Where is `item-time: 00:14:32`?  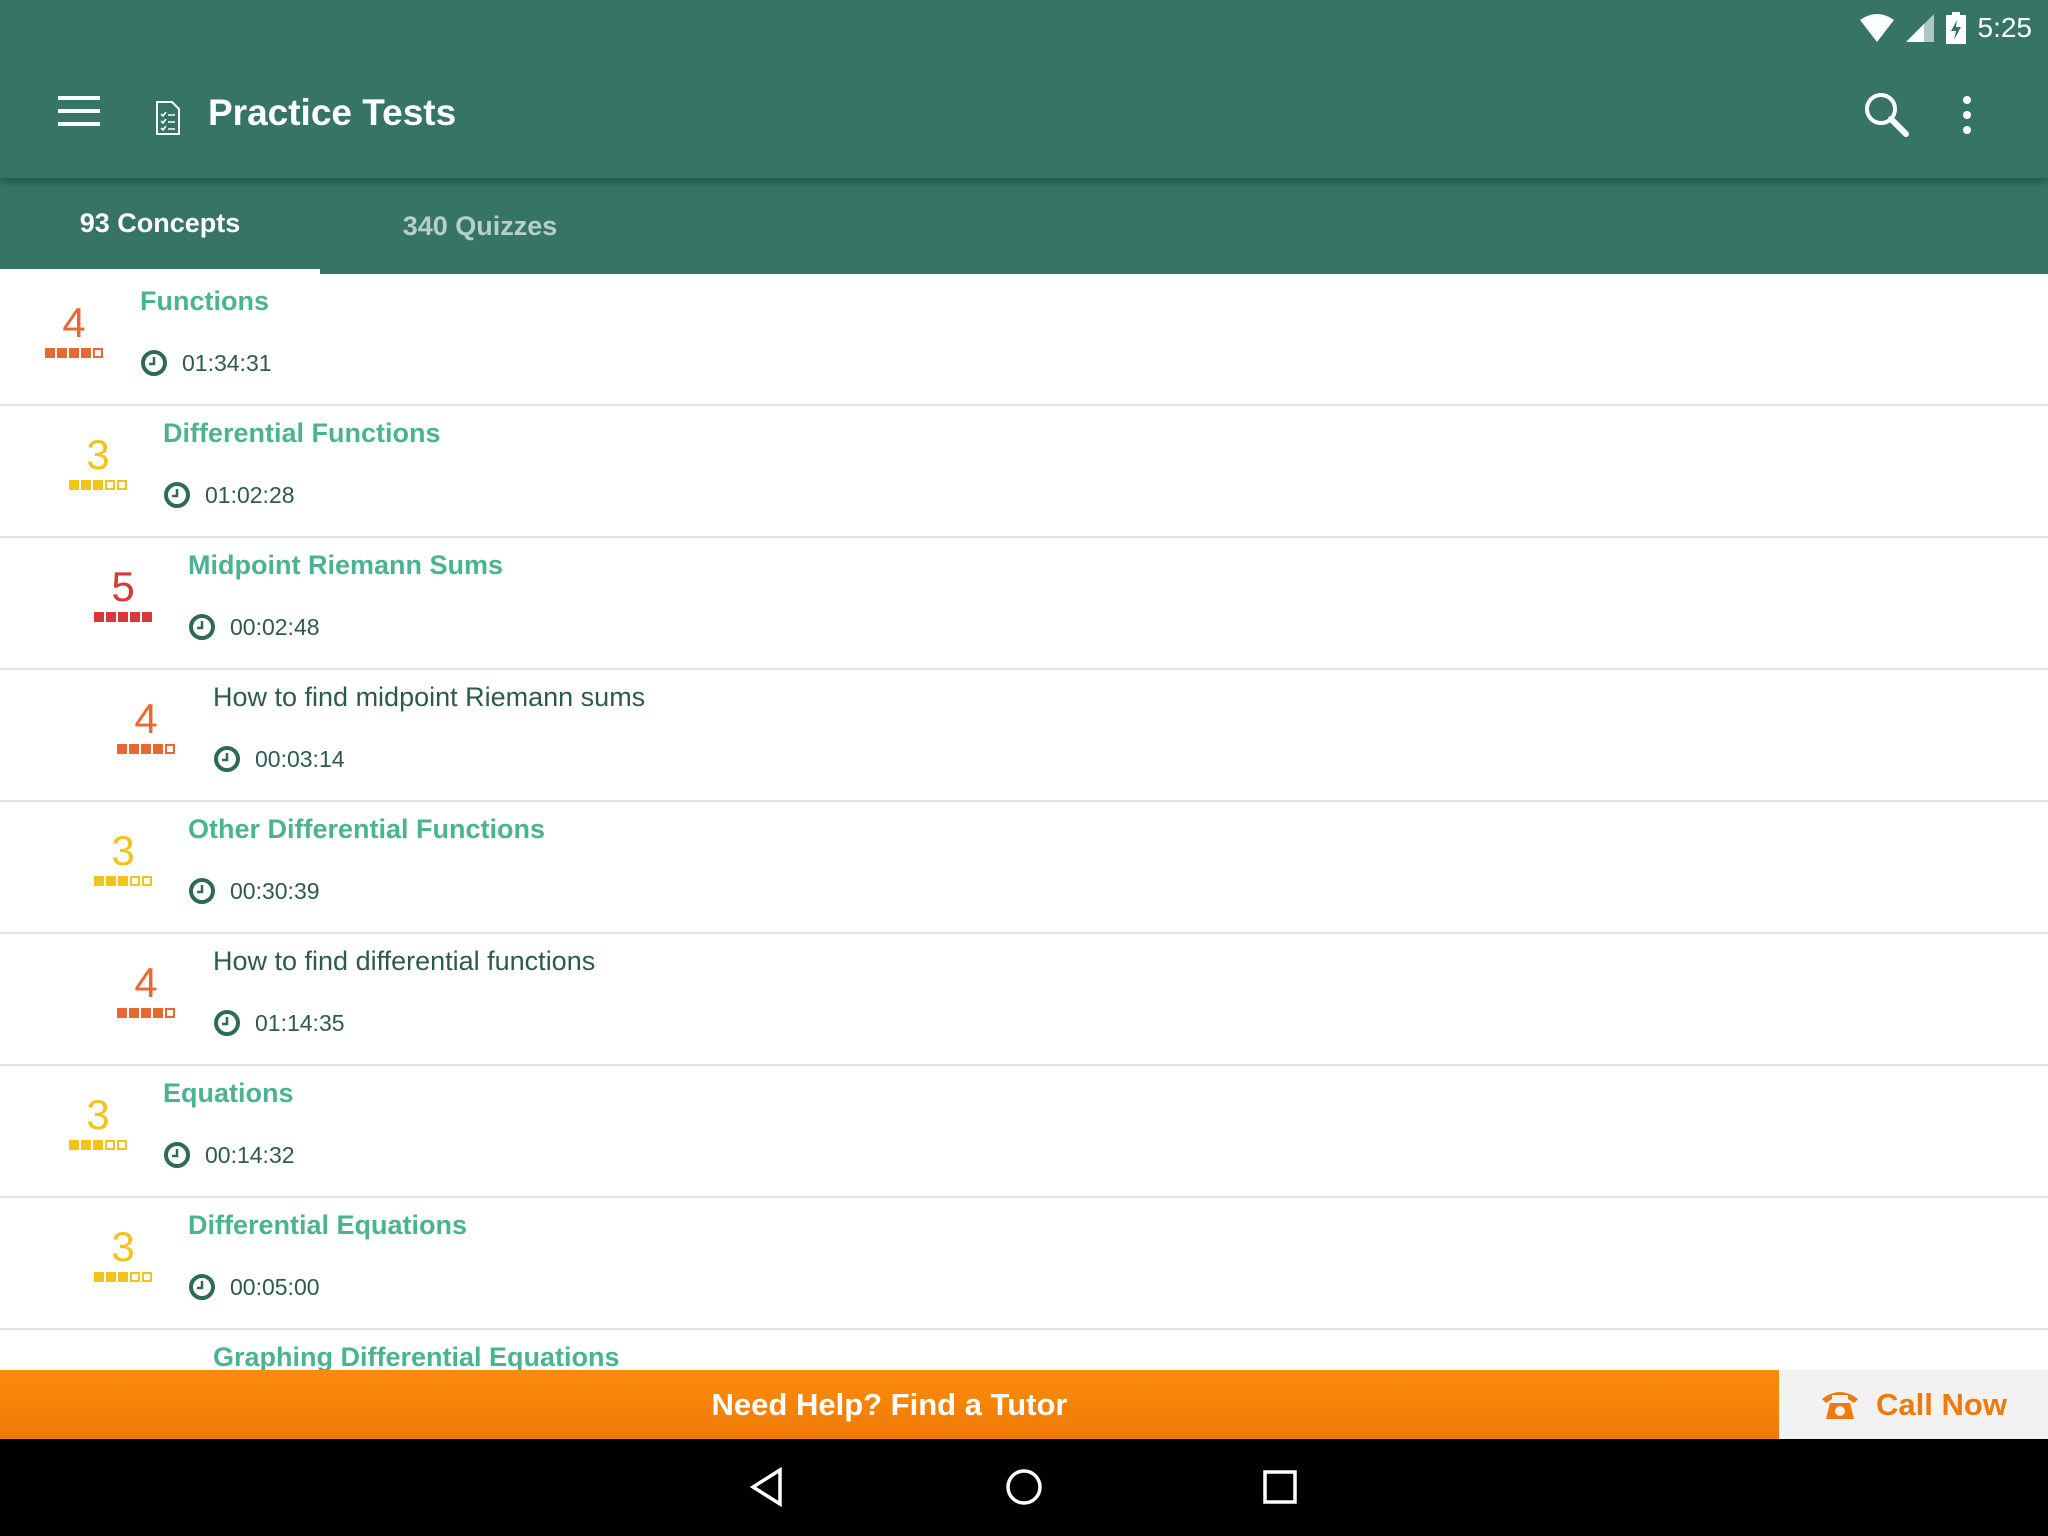
item-time: 00:14:32 is located at coordinates (229, 1155).